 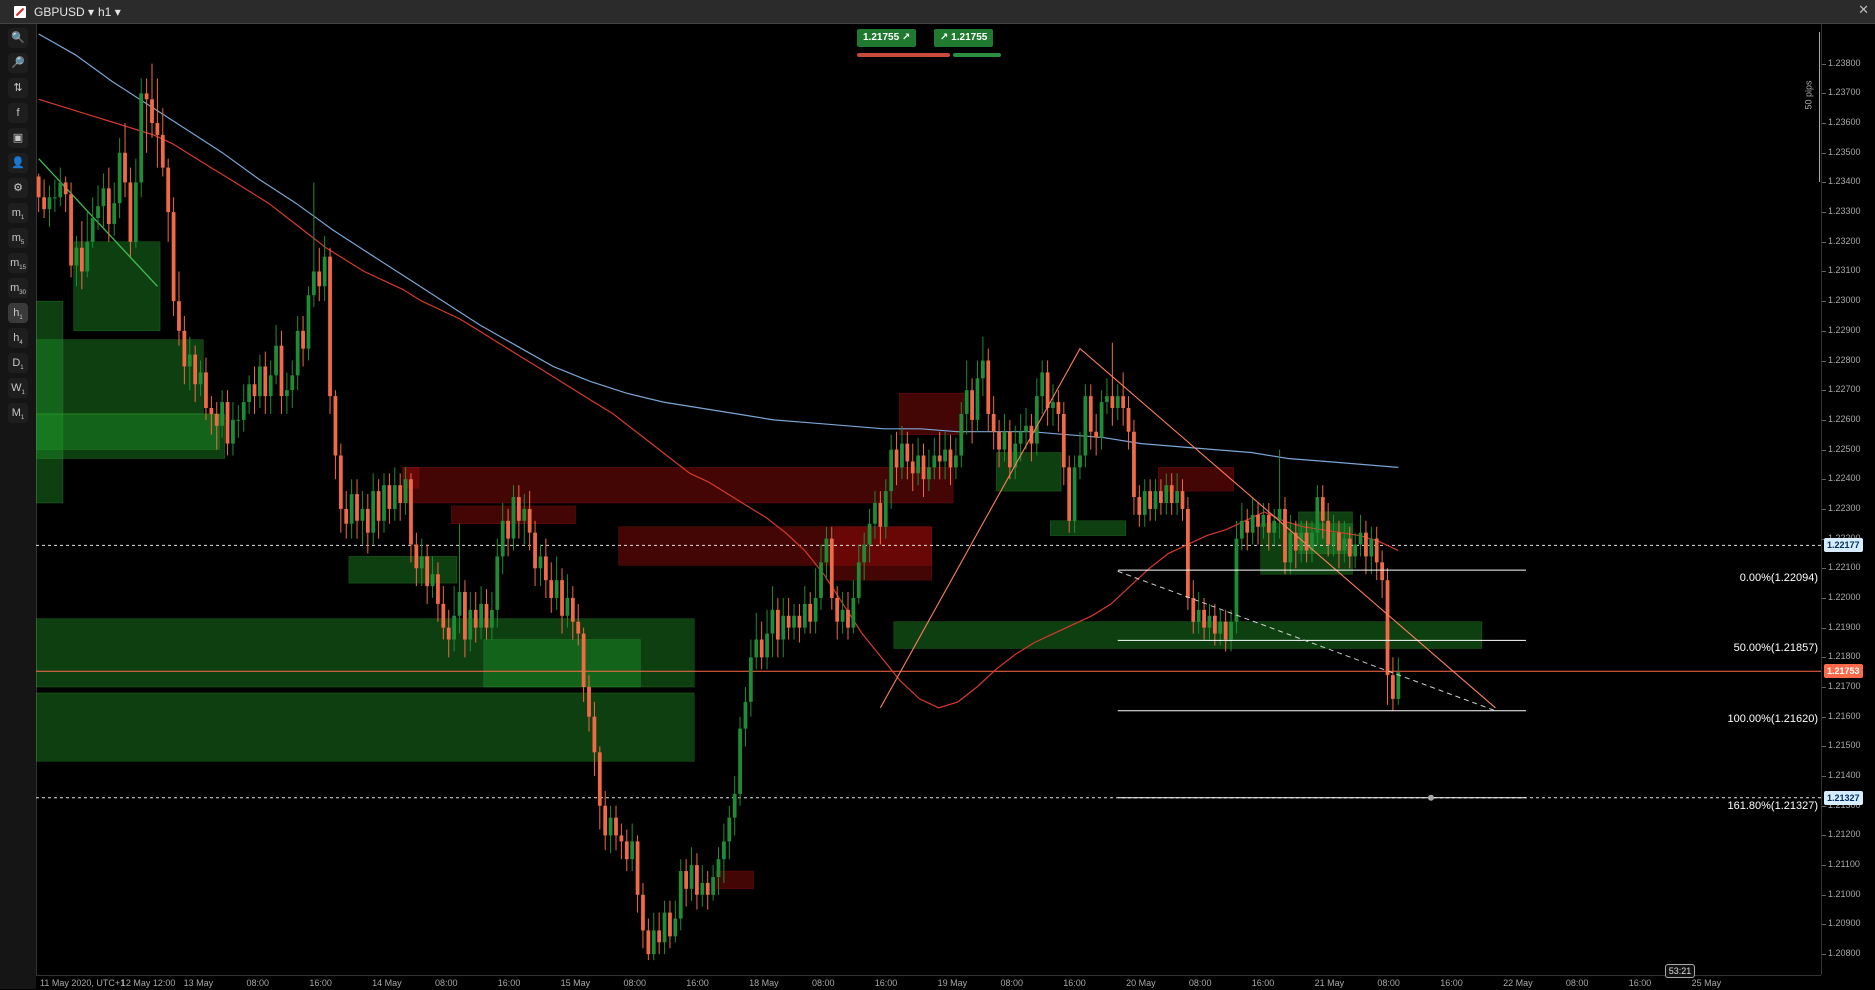 I want to click on time-tick-label: 12 May 12:00, so click(x=148, y=983).